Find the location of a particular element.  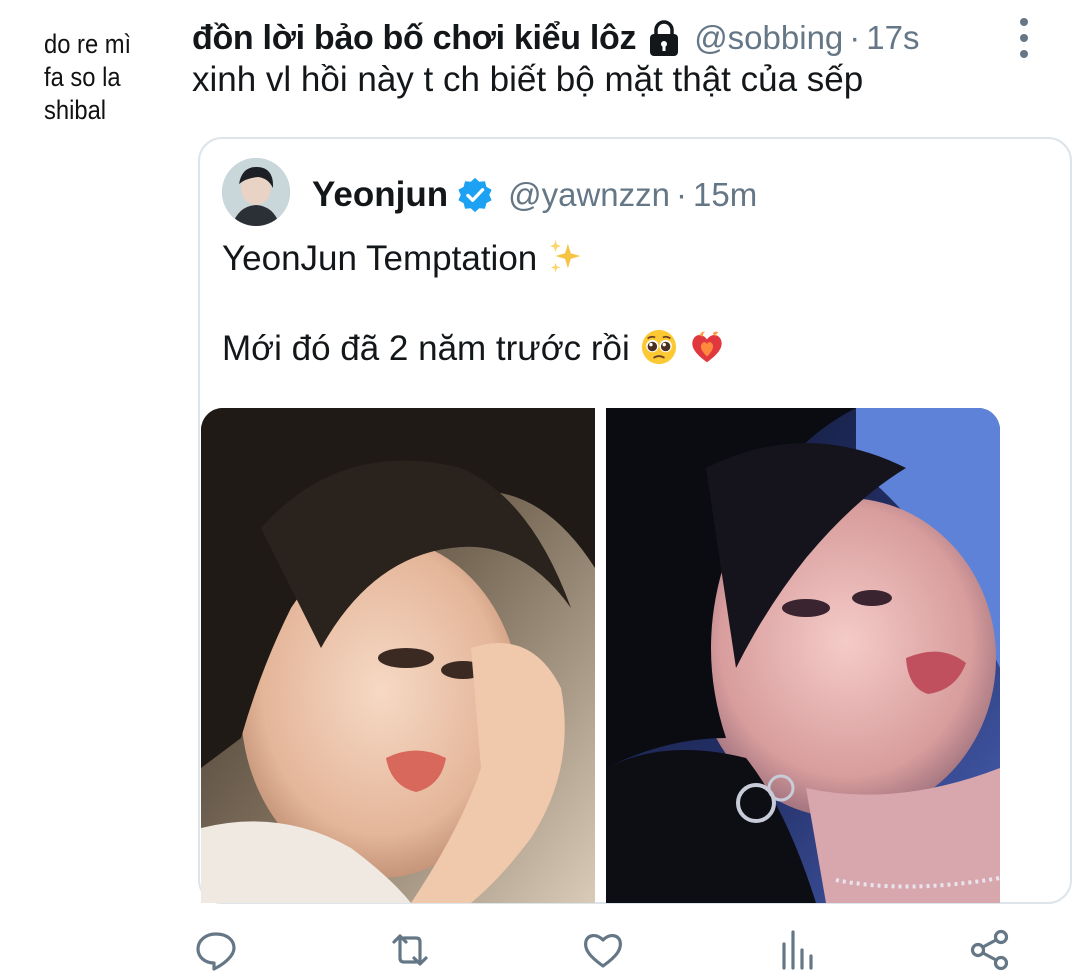

verified-badge-icon is located at coordinates (475, 195).